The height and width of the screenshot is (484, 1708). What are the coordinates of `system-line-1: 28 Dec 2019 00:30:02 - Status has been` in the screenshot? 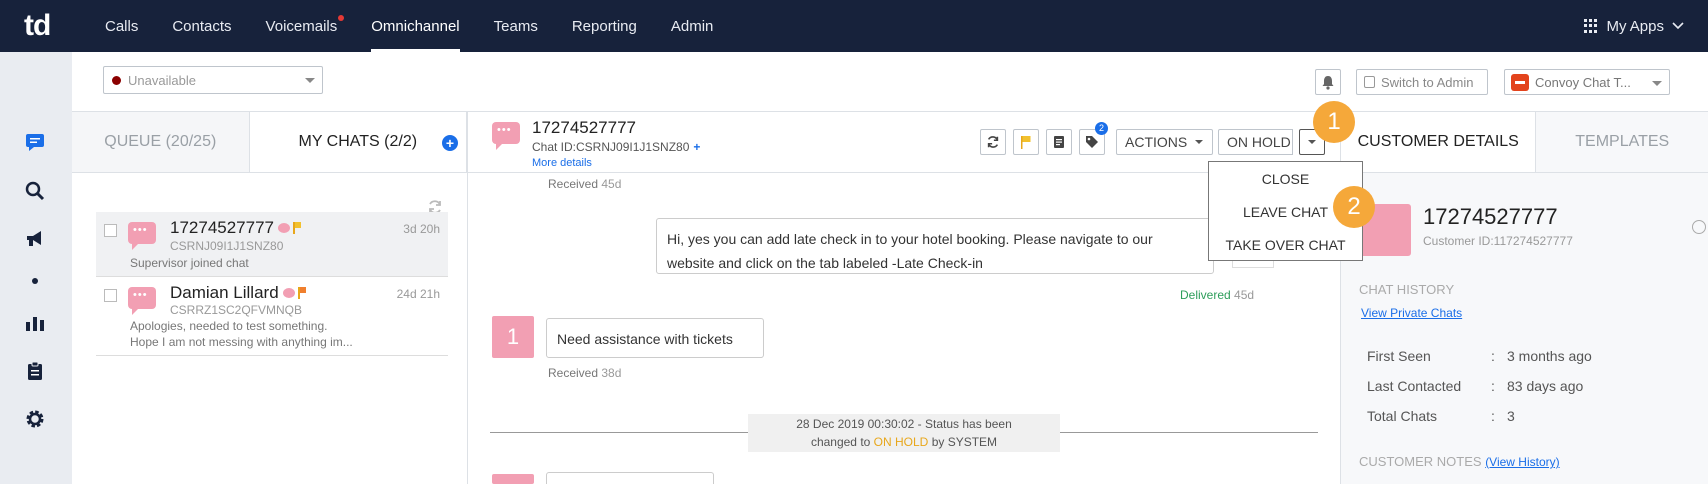 It's located at (904, 424).